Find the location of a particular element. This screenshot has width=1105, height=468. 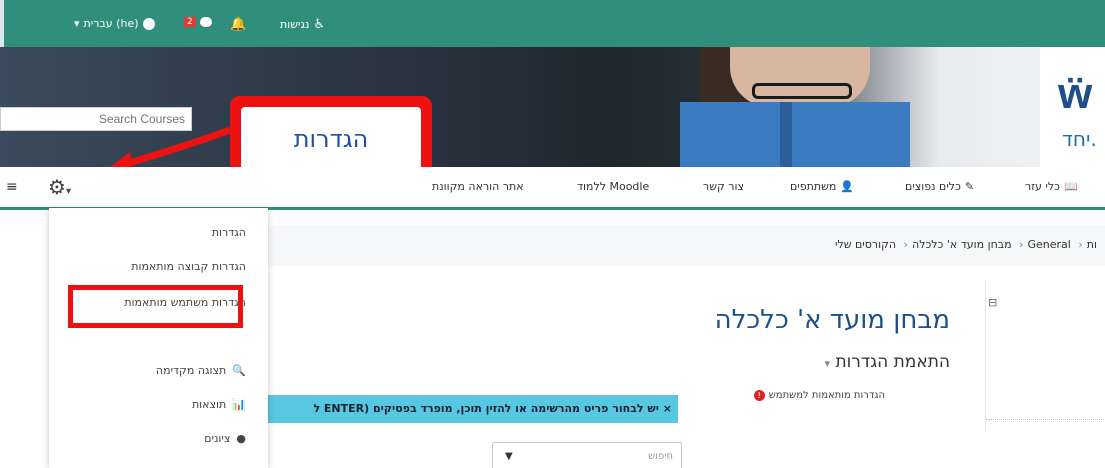

menu-item-settings: הגדרות is located at coordinates (229, 232).